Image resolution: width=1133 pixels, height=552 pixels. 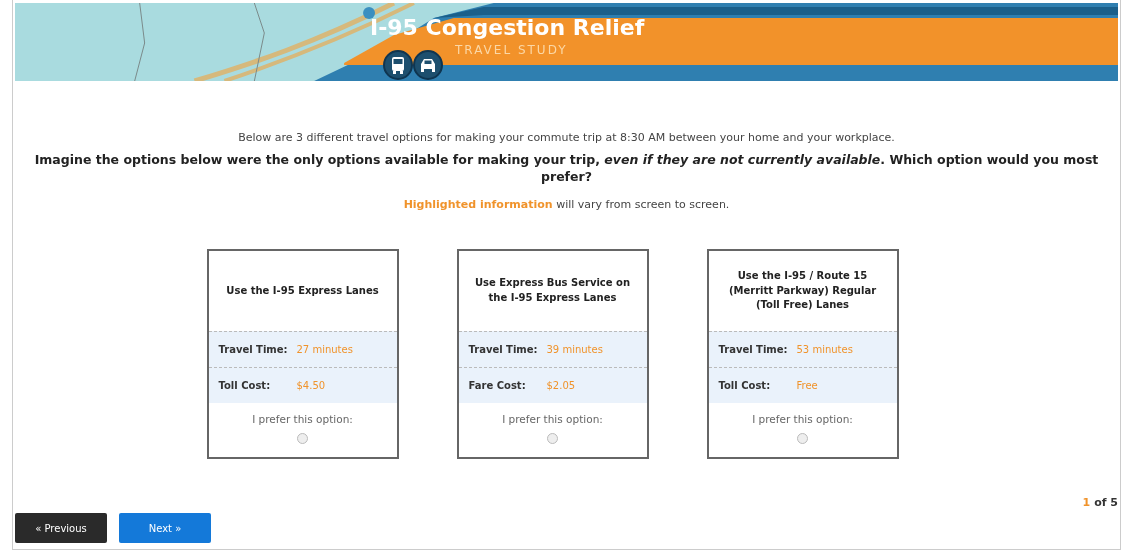 What do you see at coordinates (1106, 502) in the screenshot?
I see `page-total: of 5` at bounding box center [1106, 502].